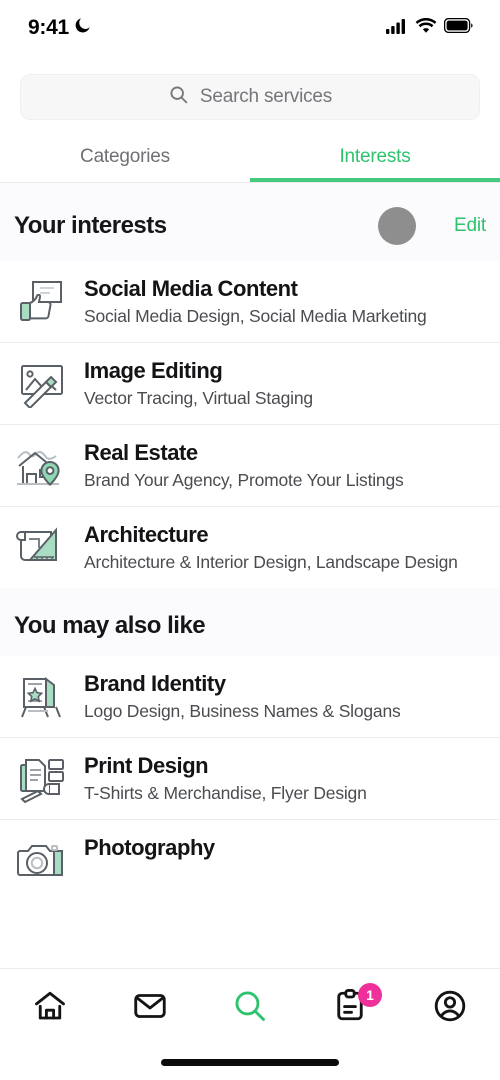  I want to click on status-bar: 9:41, so click(250, 28).